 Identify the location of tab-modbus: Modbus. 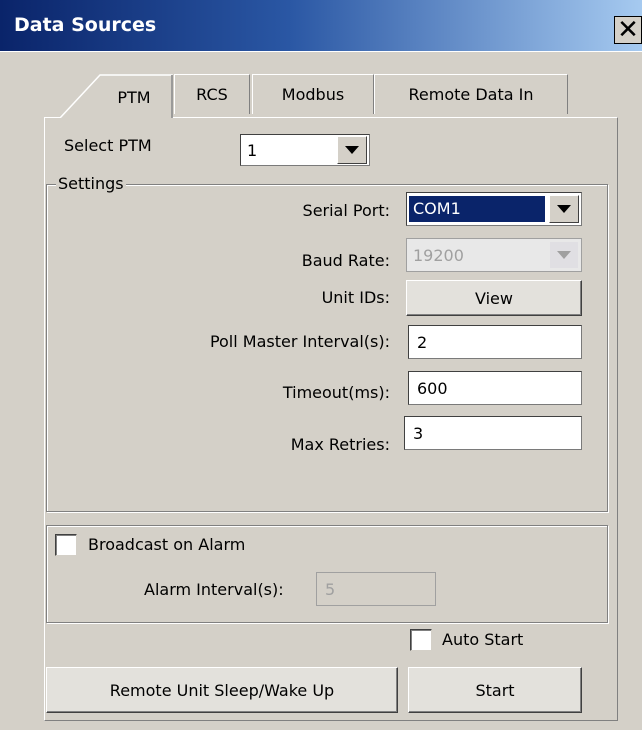
(313, 94).